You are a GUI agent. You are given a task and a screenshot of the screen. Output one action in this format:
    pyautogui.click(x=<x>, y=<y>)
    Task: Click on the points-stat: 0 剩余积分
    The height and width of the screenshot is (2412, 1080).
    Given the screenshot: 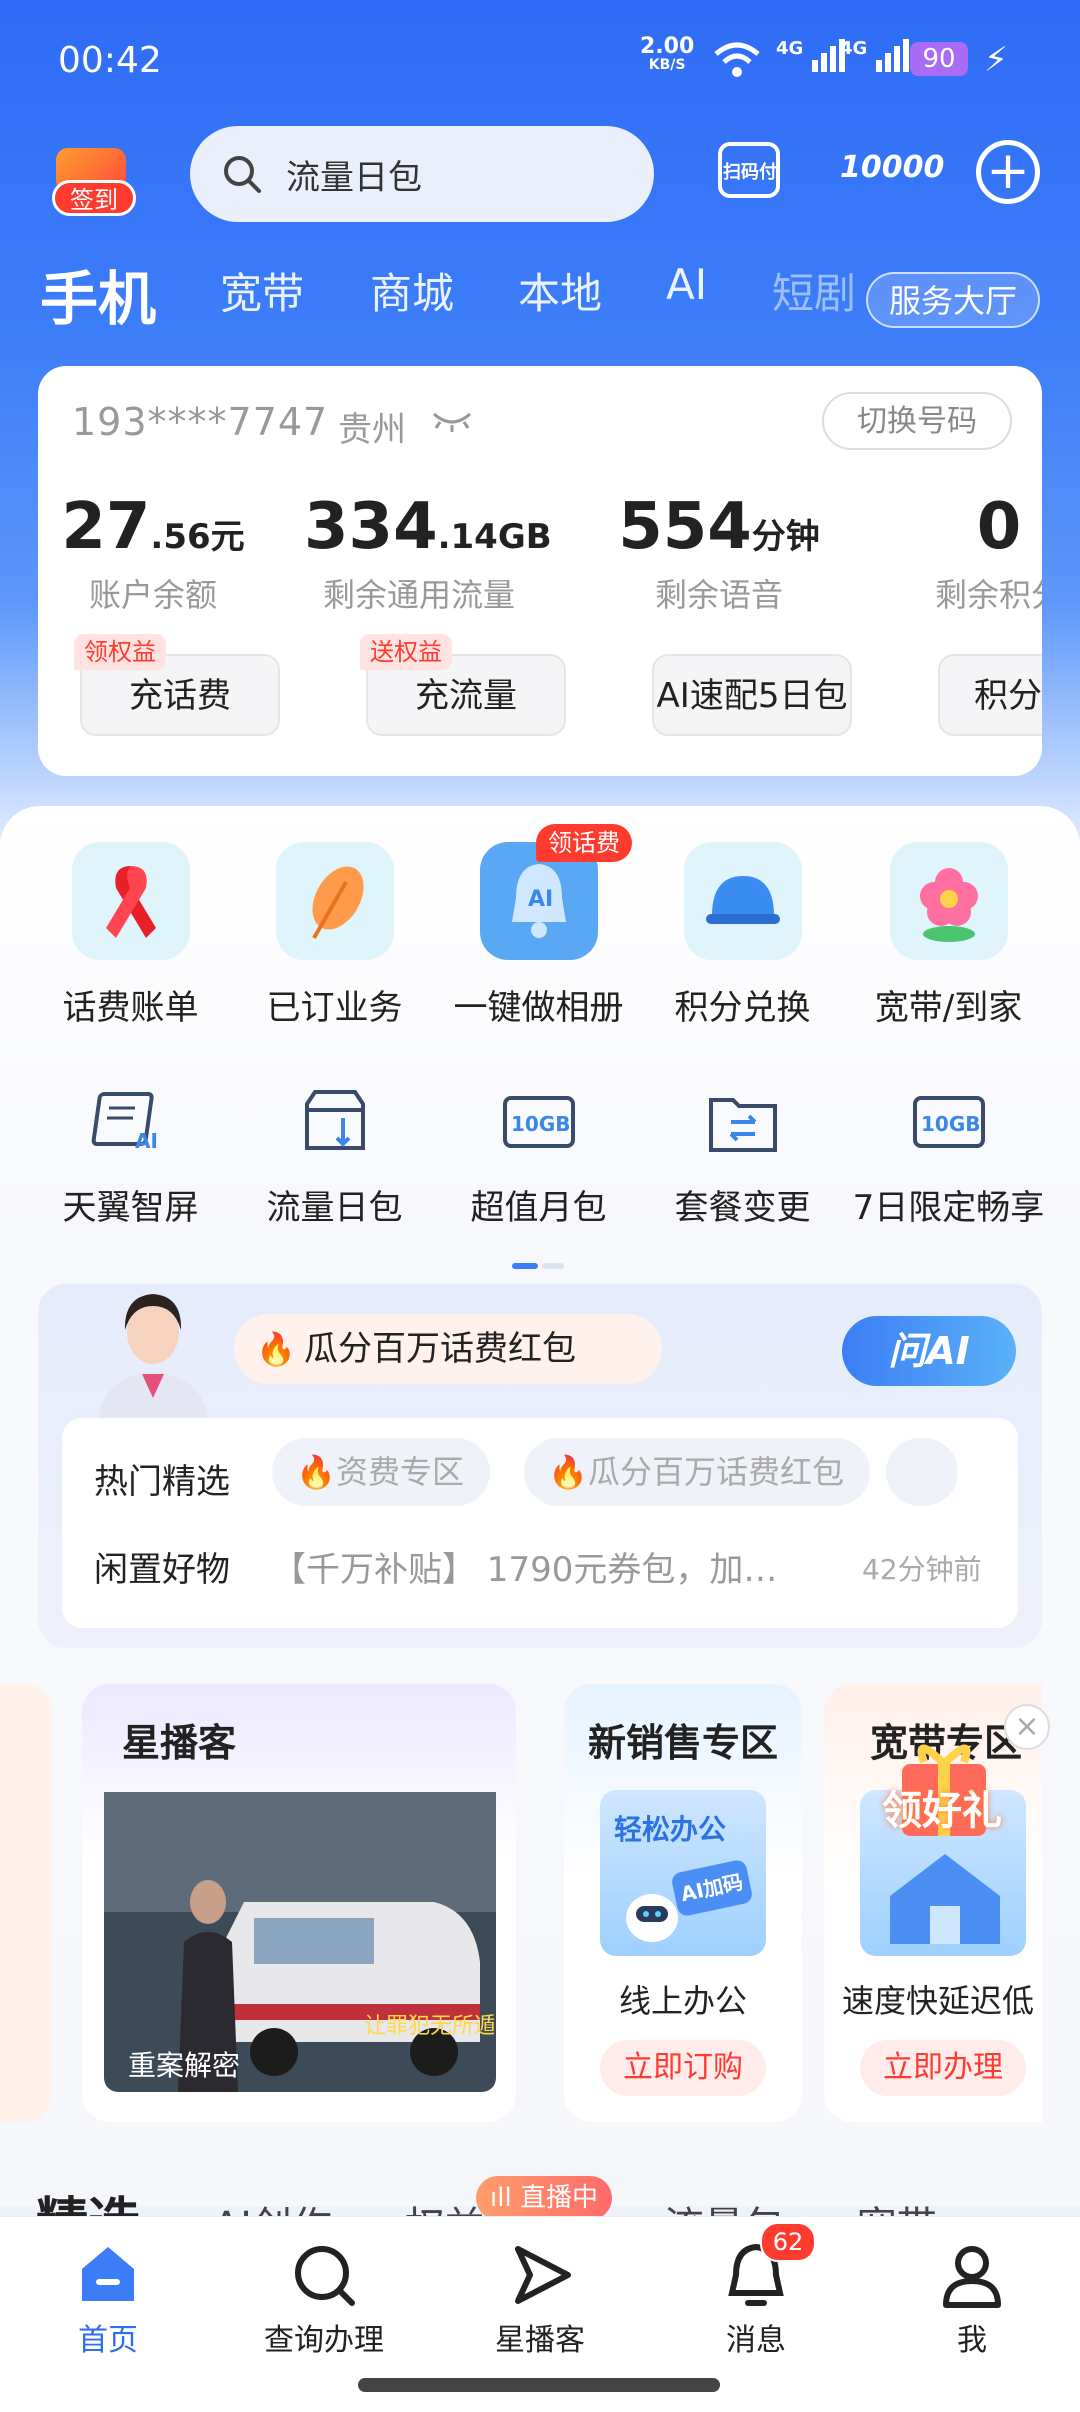 What is the action you would take?
    pyautogui.click(x=963, y=553)
    